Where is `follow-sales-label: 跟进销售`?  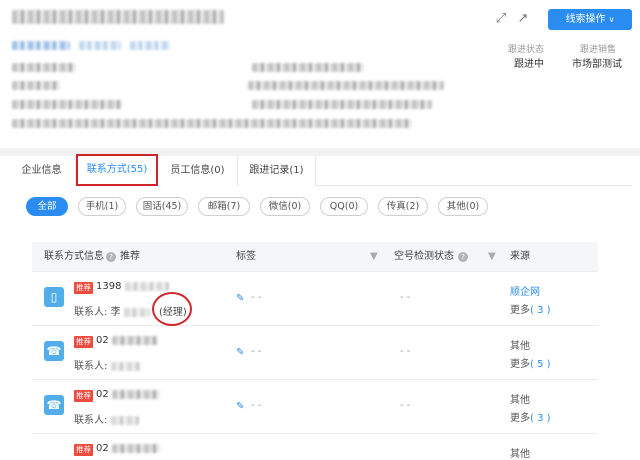 follow-sales-label: 跟进销售 is located at coordinates (598, 50).